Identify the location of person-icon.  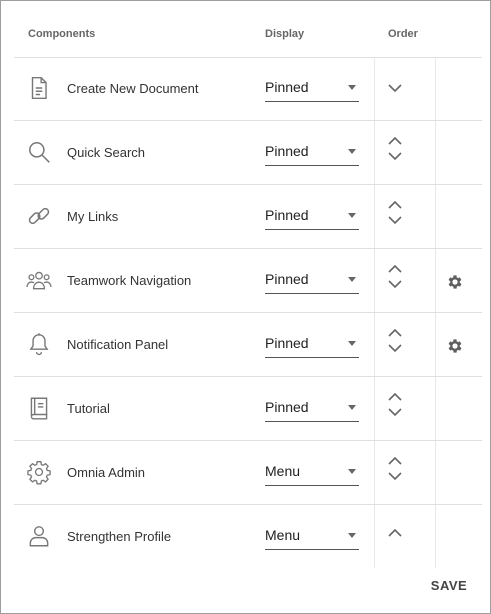
(39, 536).